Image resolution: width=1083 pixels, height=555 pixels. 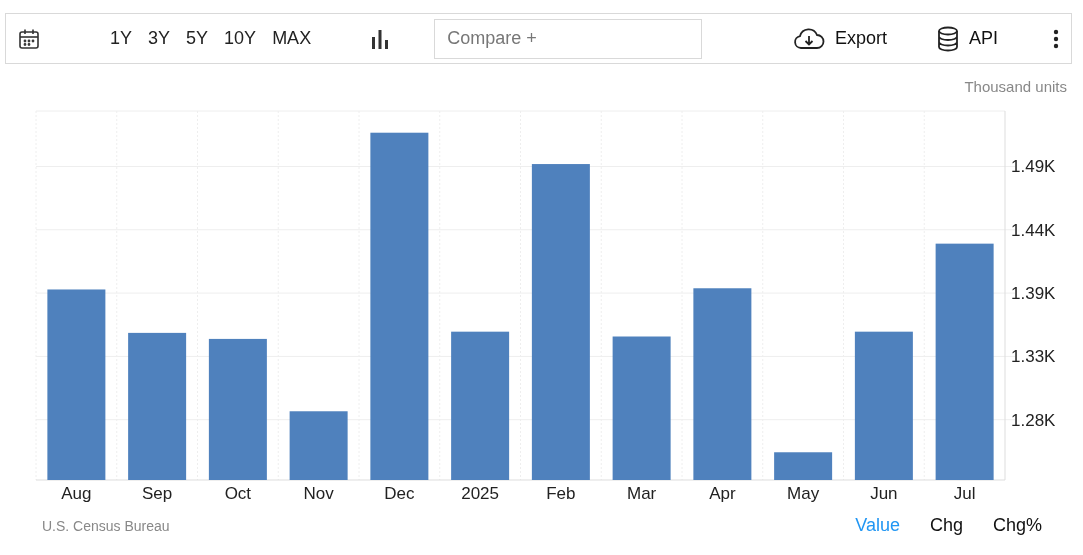 I want to click on unit-label: Thousand units, so click(x=1015, y=86).